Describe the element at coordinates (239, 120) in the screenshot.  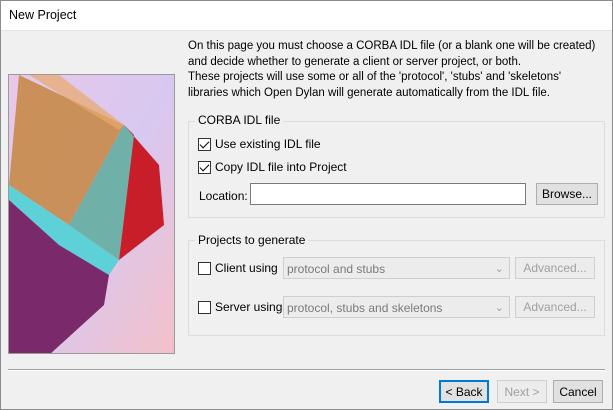
I see `idl-file-group-legend: CORBA IDL file` at that location.